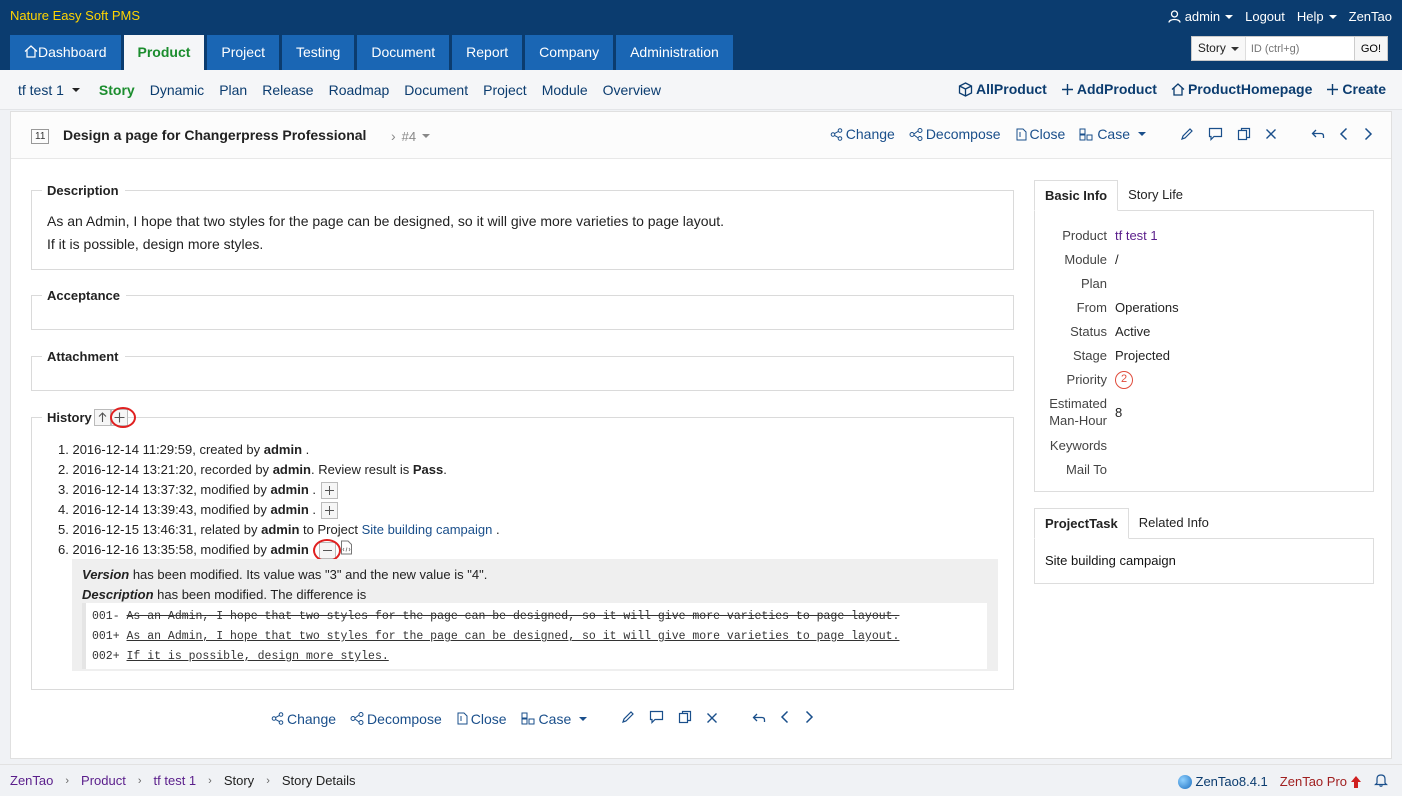 The width and height of the screenshot is (1402, 796). What do you see at coordinates (1356, 781) in the screenshot?
I see `arrow-up-icon` at bounding box center [1356, 781].